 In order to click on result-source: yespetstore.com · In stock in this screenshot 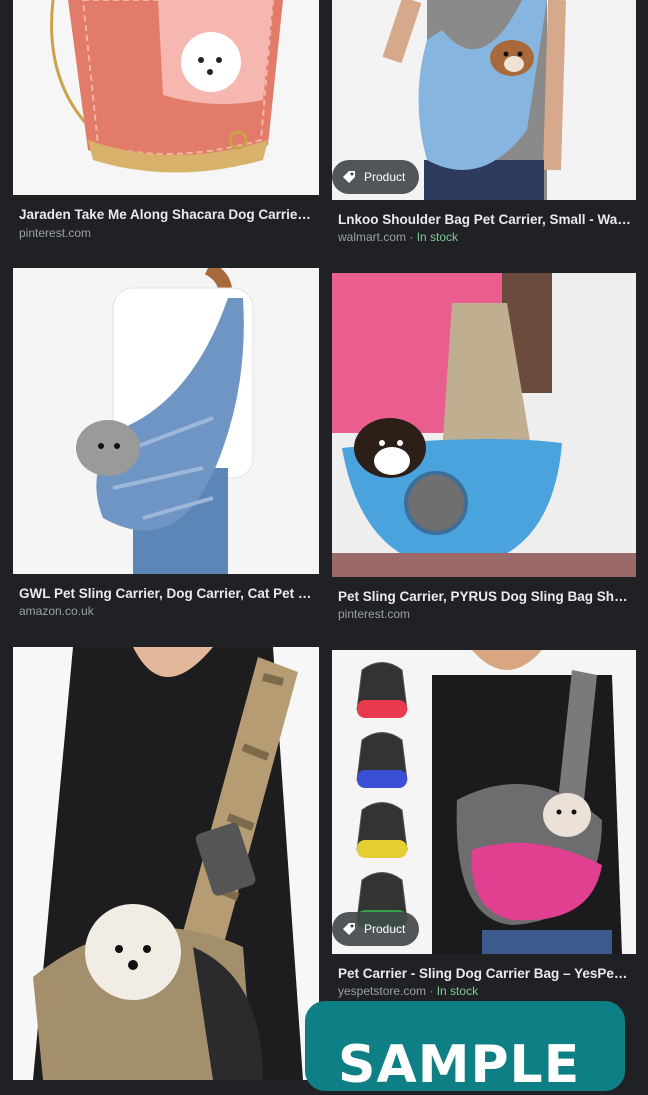, I will do `click(408, 991)`.